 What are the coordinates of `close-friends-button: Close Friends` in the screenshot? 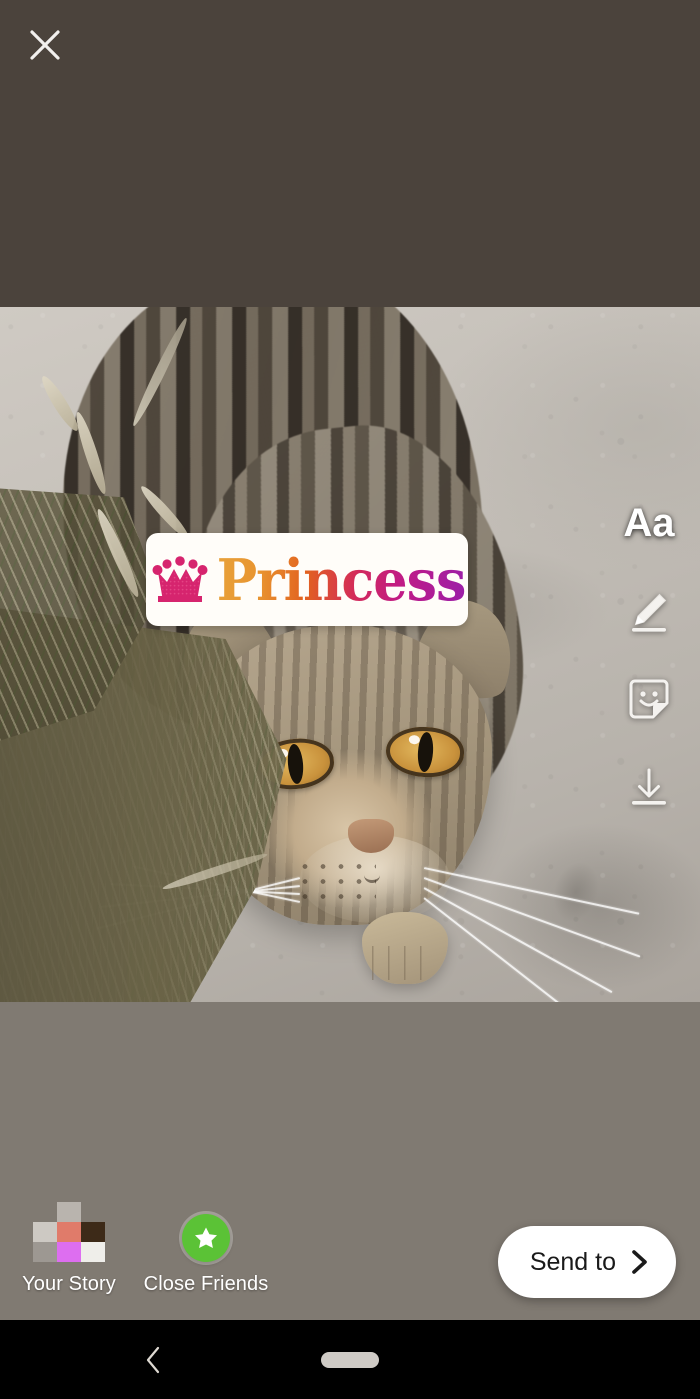 It's located at (206, 1255).